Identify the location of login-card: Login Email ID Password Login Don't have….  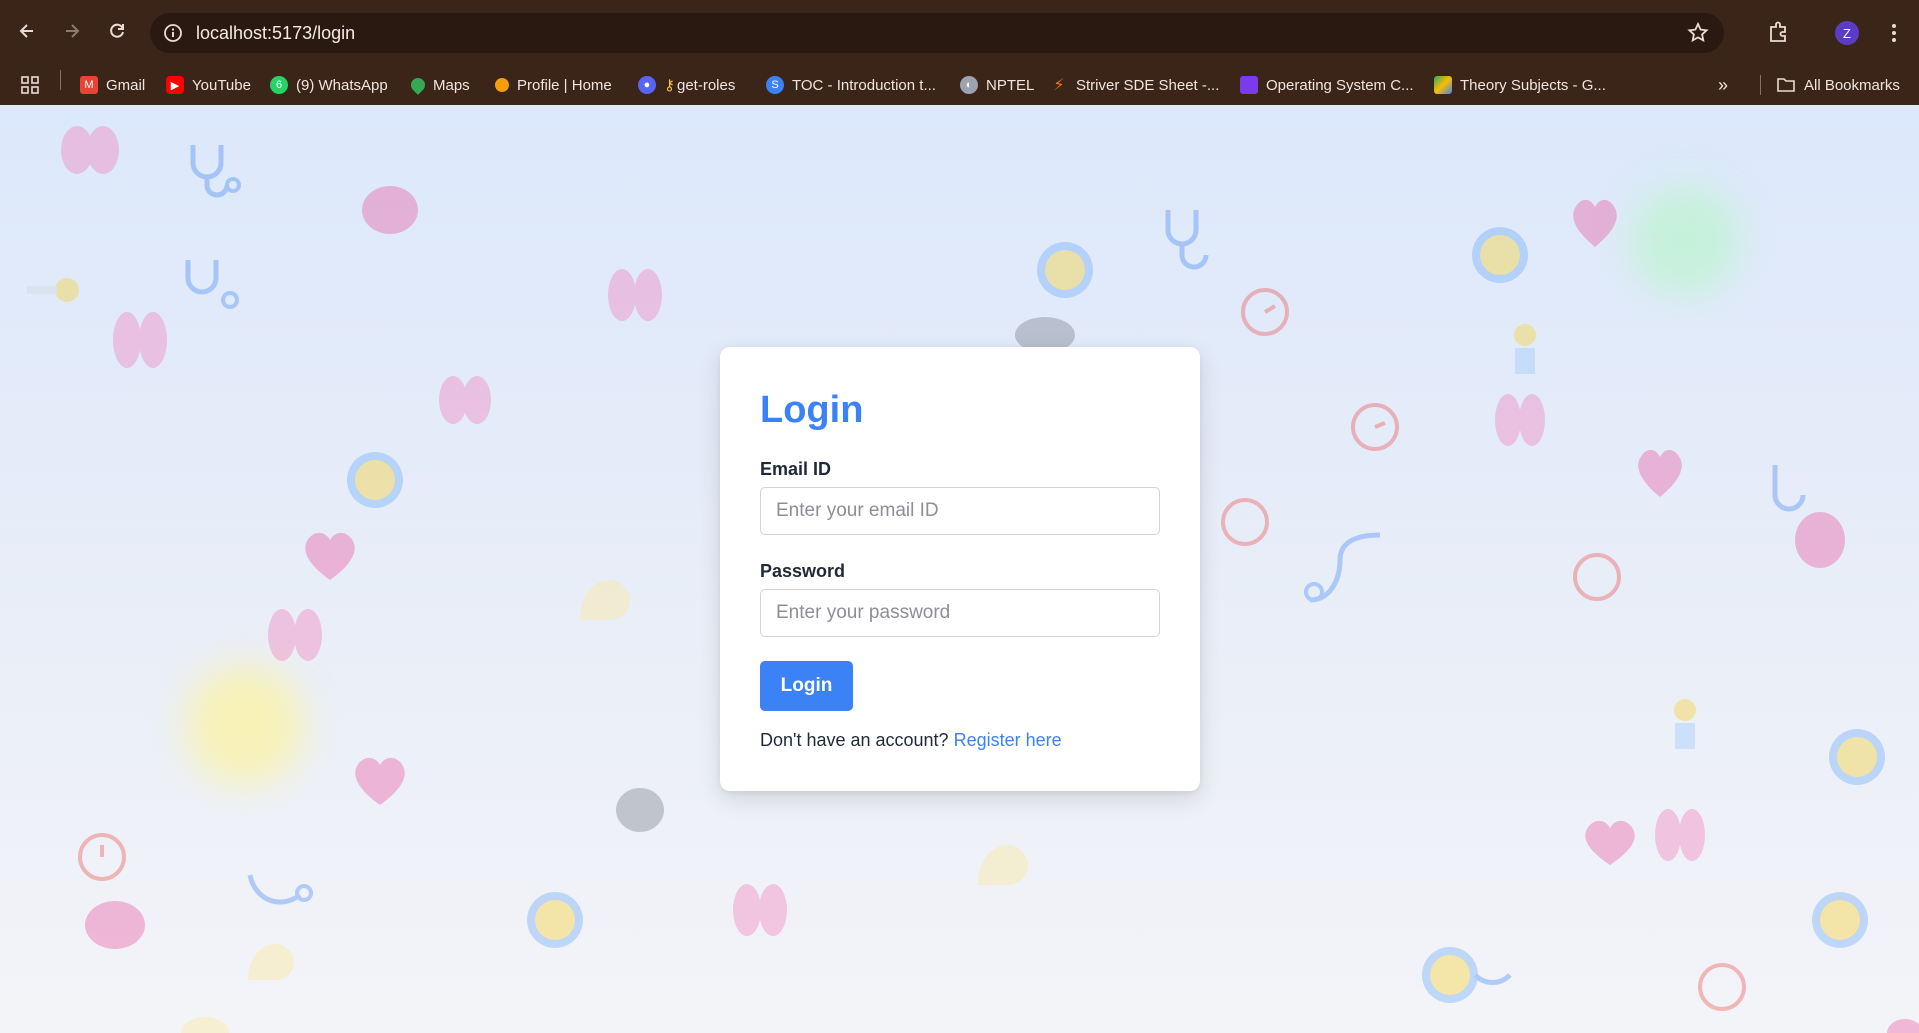
(960, 569).